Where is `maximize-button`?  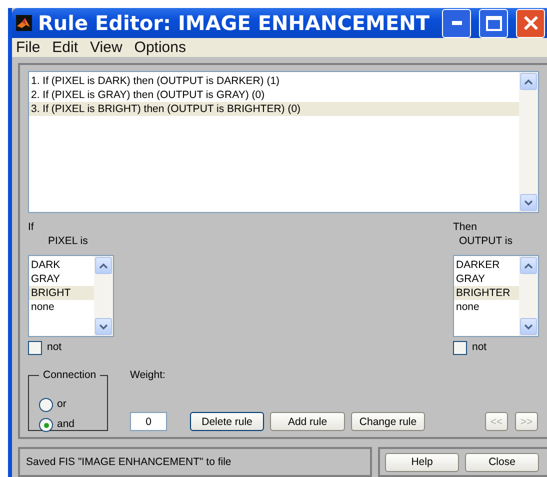 maximize-button is located at coordinates (493, 23).